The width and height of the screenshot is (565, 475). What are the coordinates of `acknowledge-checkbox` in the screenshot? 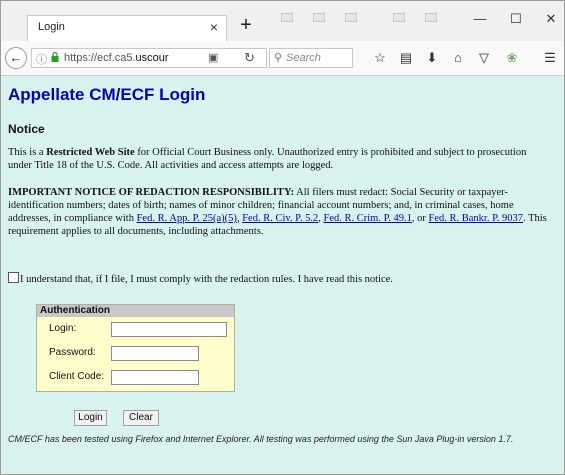 It's located at (13, 277).